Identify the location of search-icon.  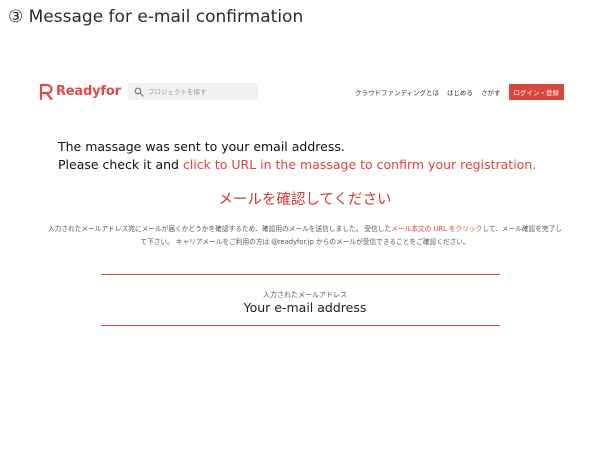
(139, 92).